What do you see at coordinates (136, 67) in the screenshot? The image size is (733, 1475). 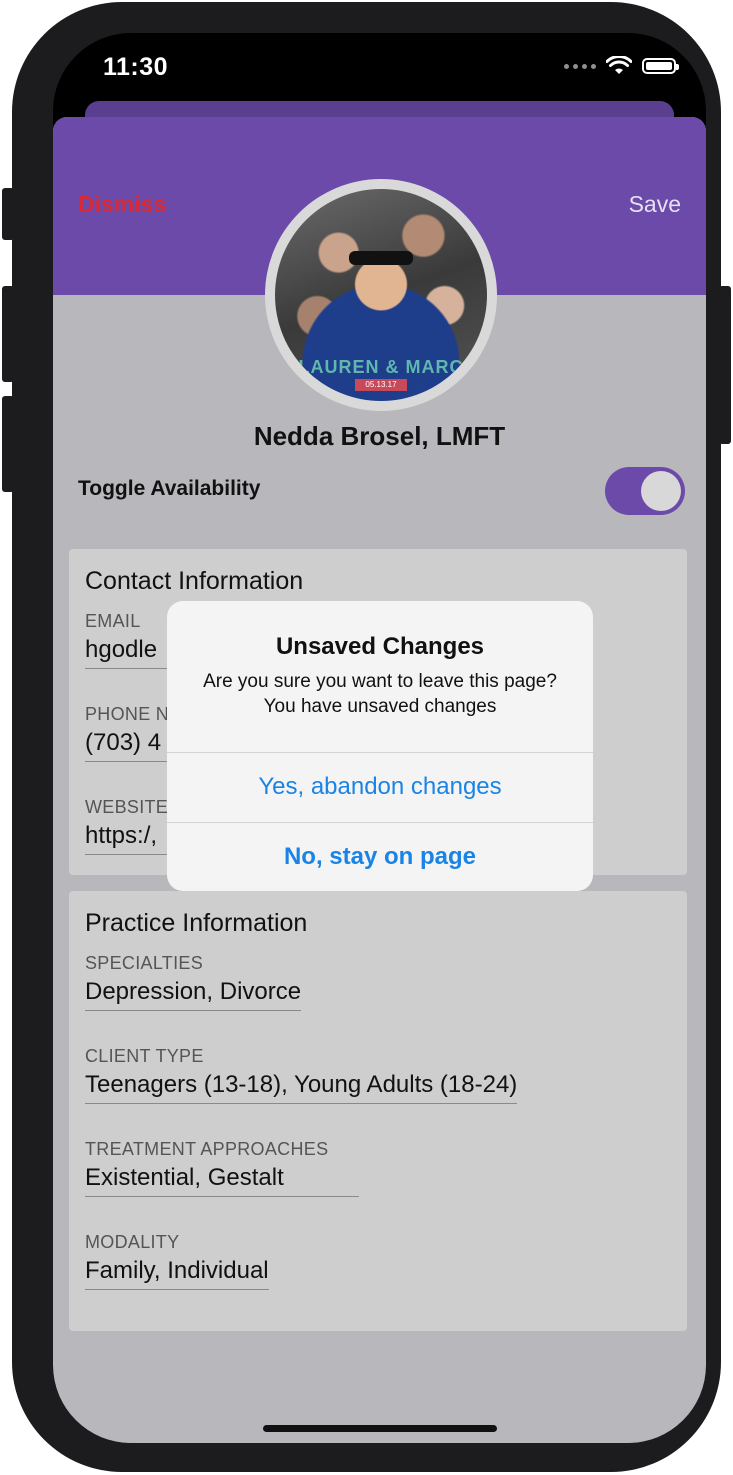 I see `status-time: 11:30` at bounding box center [136, 67].